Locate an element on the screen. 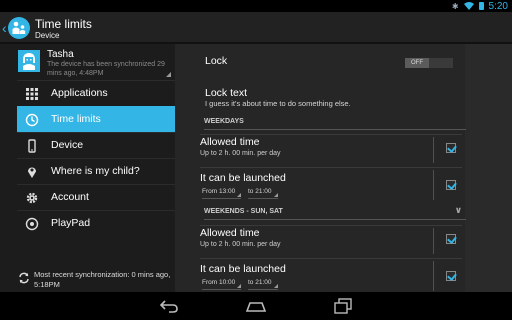 This screenshot has height=320, width=512. sidebar-item-playpad: PlayPad is located at coordinates (96, 223).